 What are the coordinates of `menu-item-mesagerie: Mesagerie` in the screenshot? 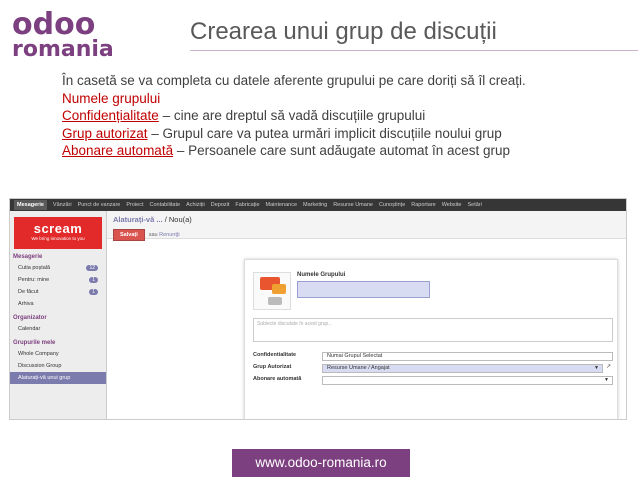 It's located at (30, 205).